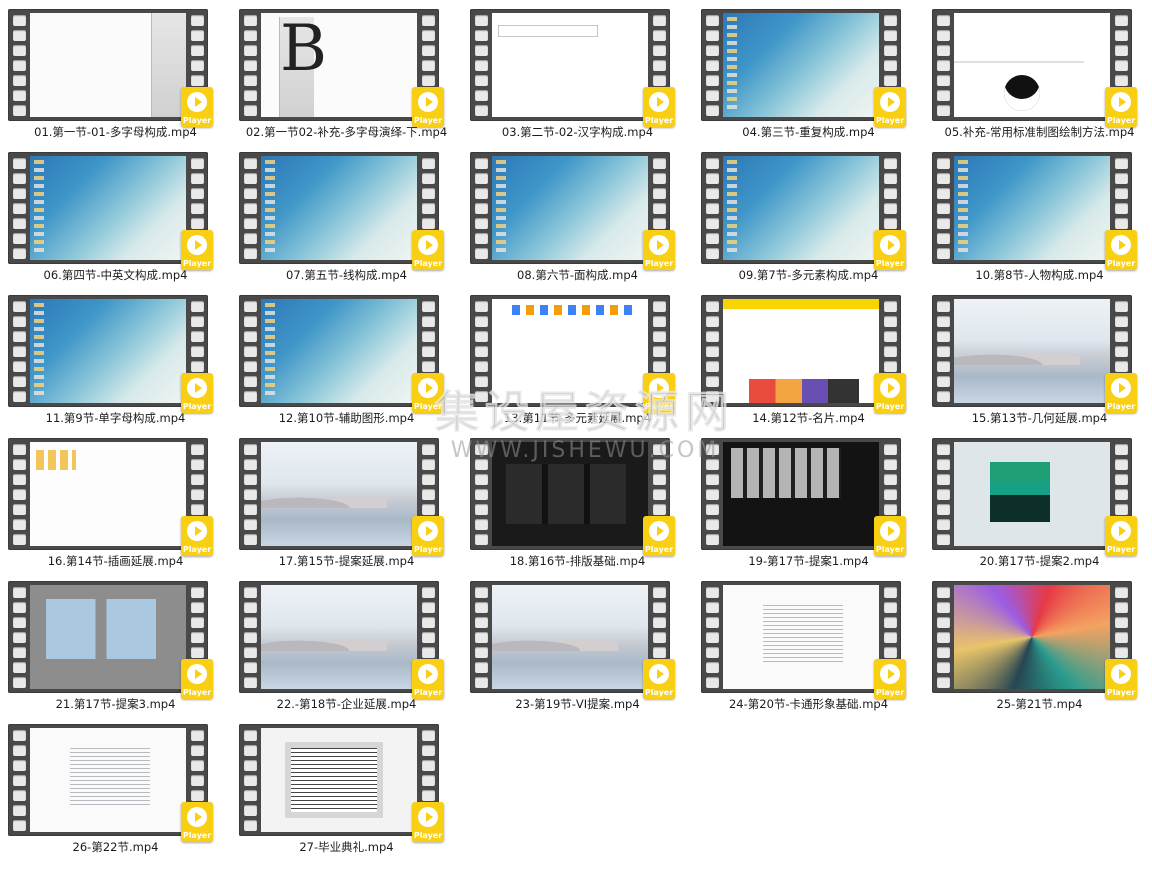 The image size is (1152, 869). I want to click on file-name: 16.第14节-插画延展.mp4, so click(115, 561).